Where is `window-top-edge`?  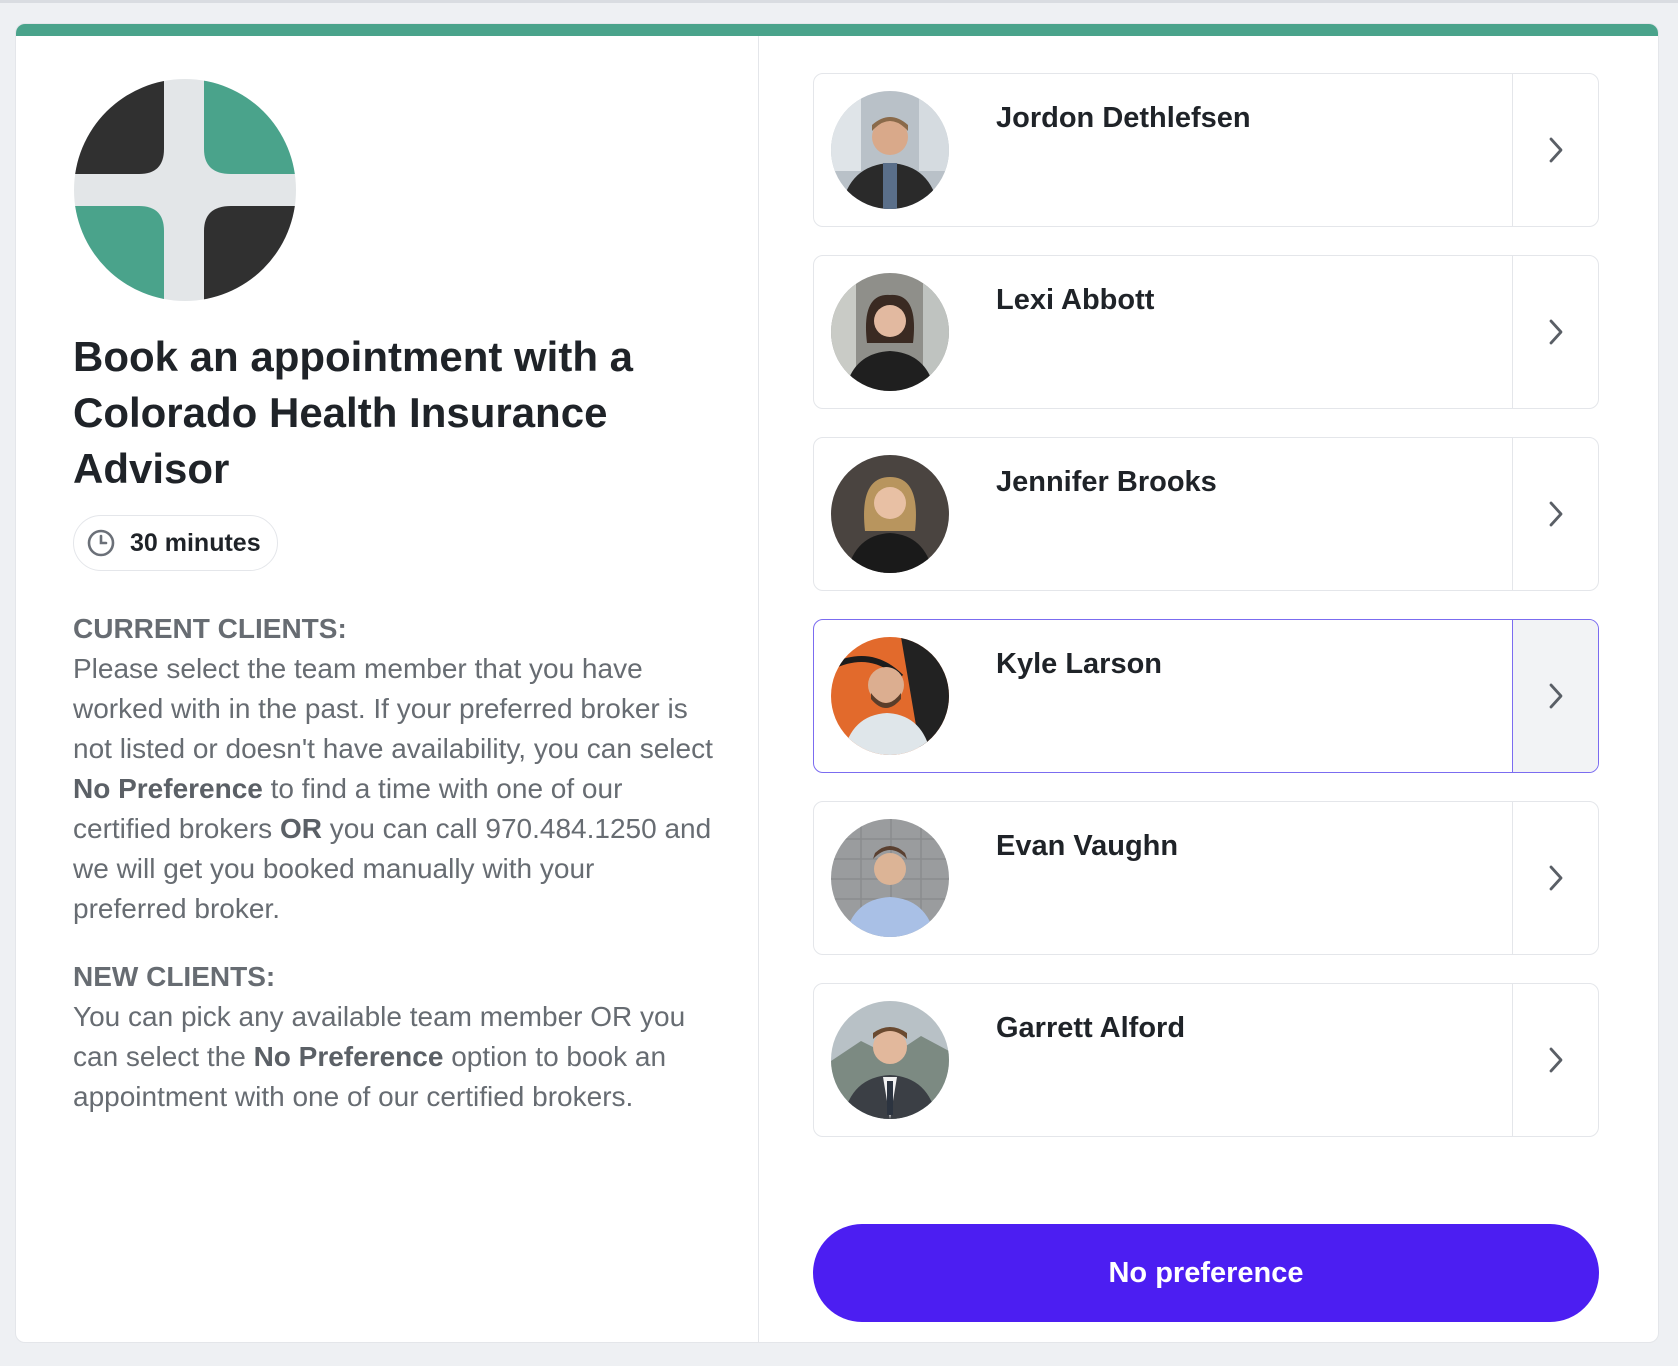 window-top-edge is located at coordinates (839, 1).